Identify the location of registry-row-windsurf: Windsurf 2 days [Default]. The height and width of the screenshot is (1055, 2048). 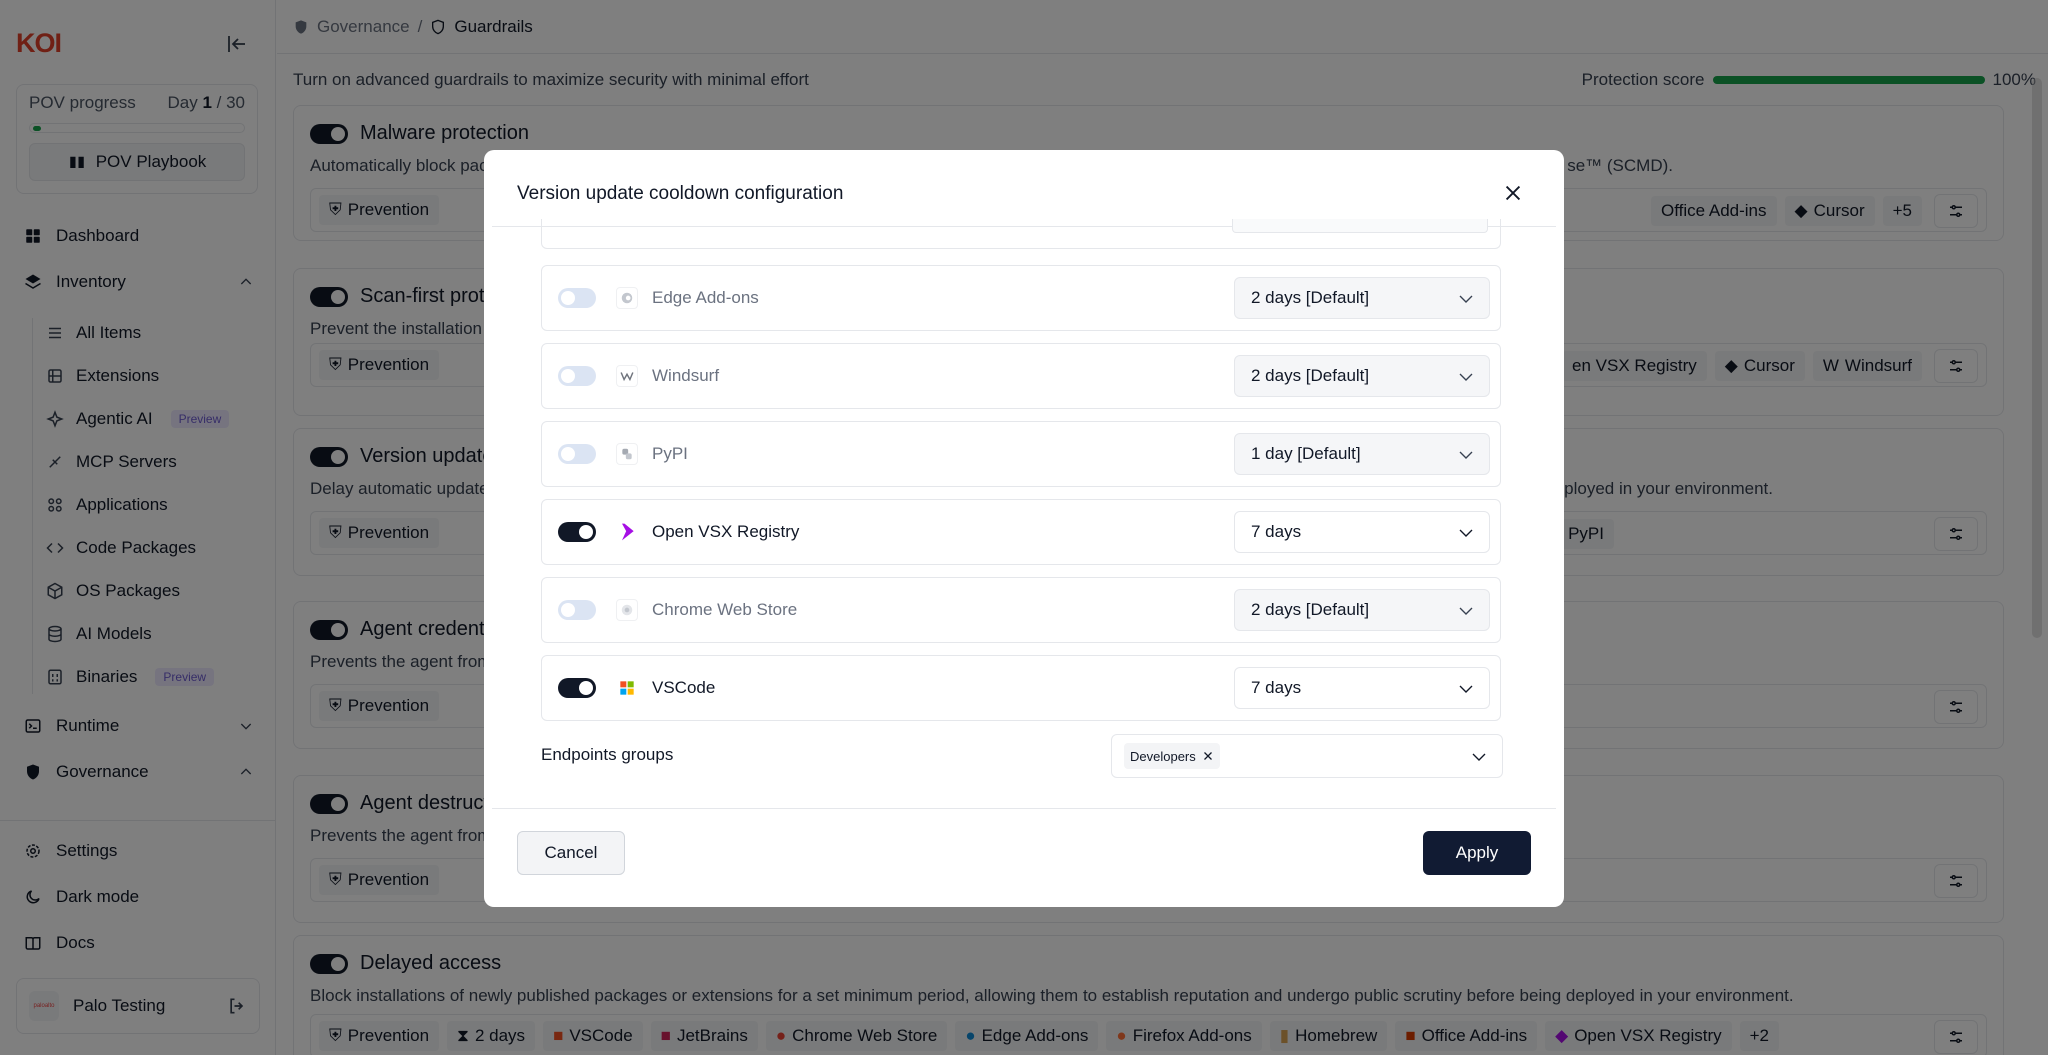
(1021, 376).